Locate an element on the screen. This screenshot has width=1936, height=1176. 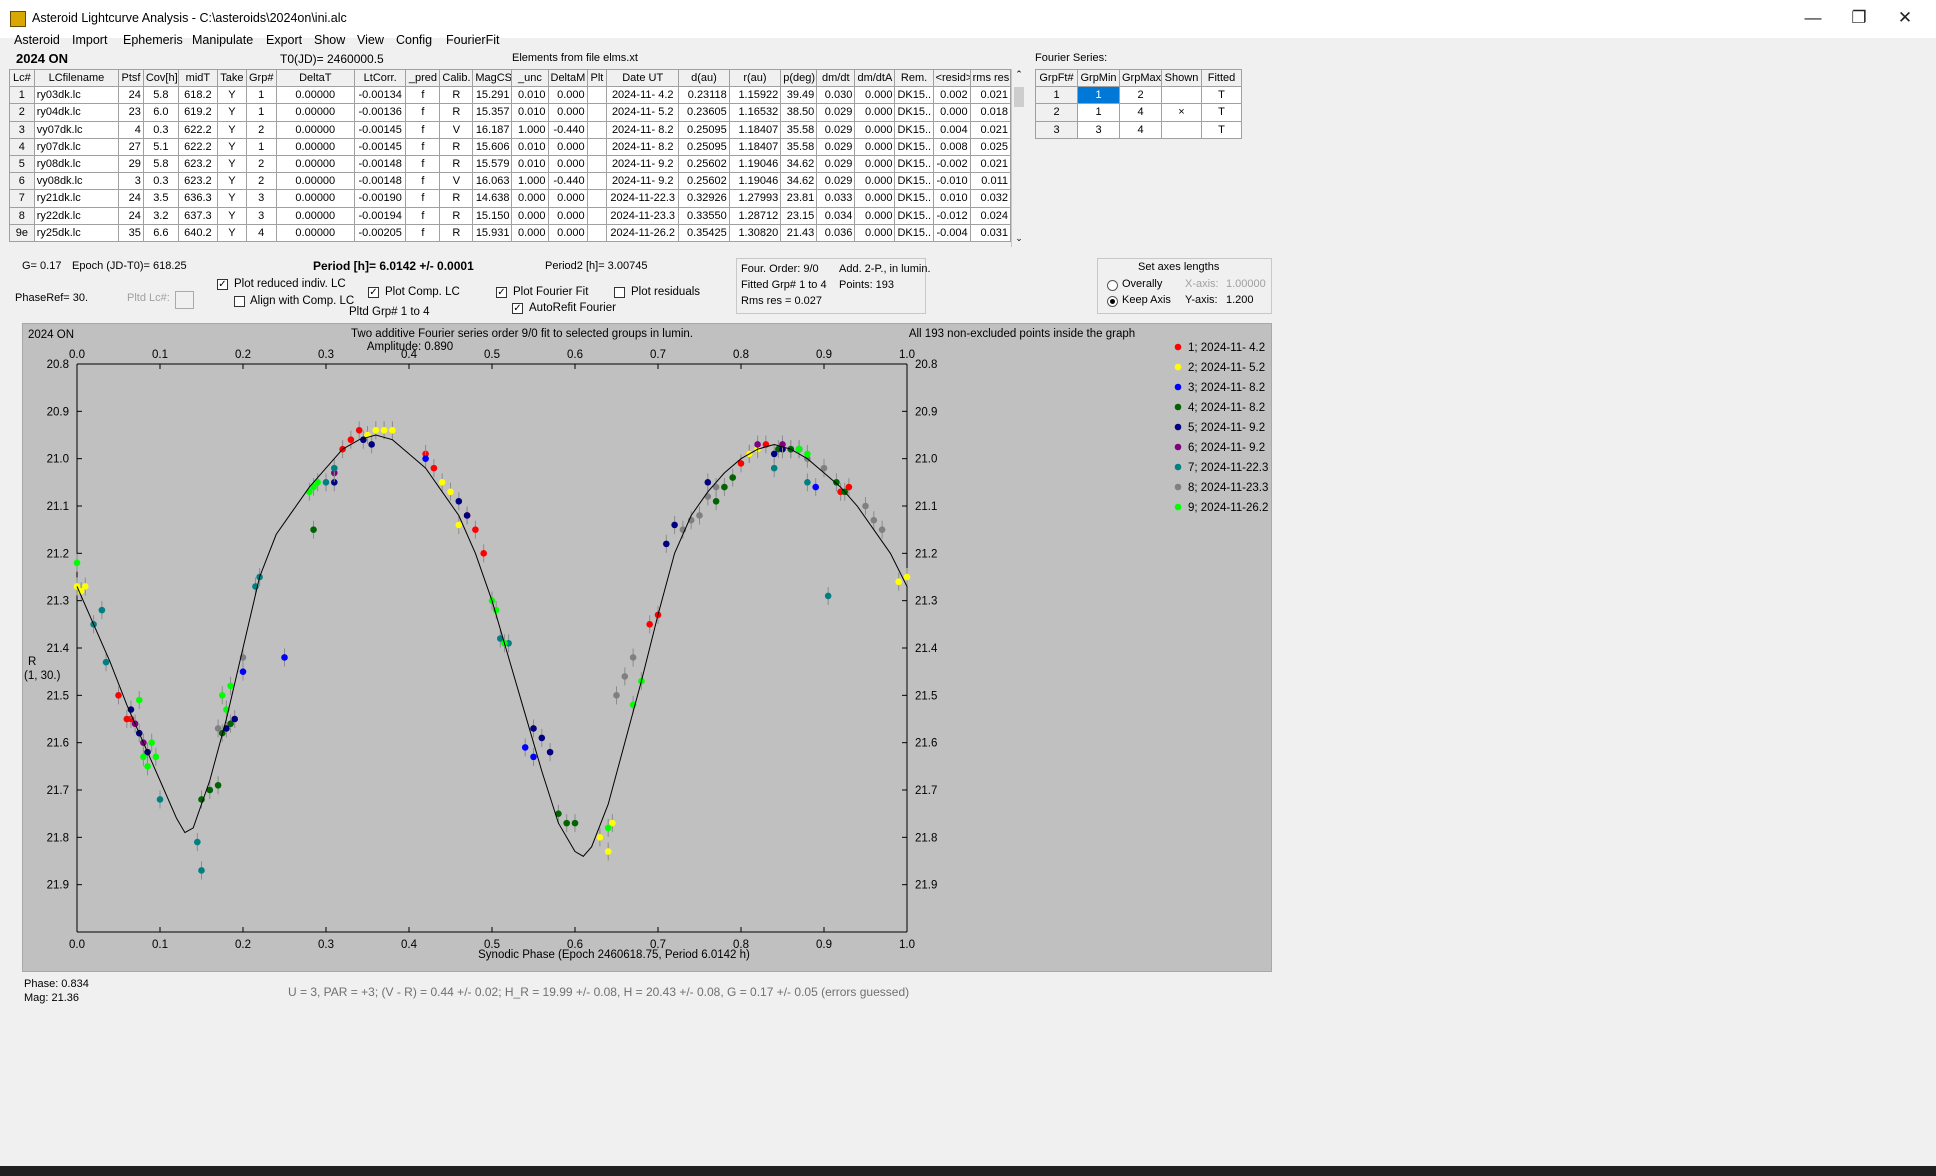
table-cell: 0.030 is located at coordinates (836, 95).